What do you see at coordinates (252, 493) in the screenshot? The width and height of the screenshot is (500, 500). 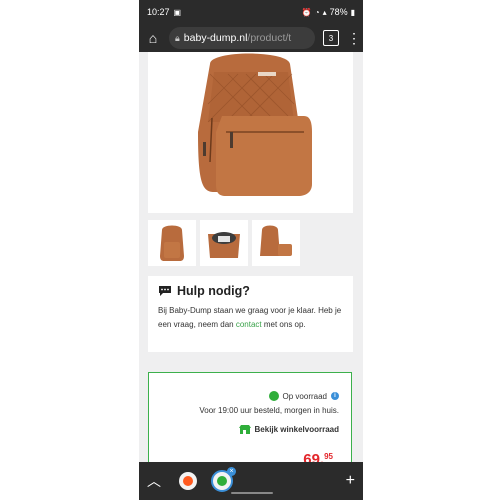 I see `tab-indicator` at bounding box center [252, 493].